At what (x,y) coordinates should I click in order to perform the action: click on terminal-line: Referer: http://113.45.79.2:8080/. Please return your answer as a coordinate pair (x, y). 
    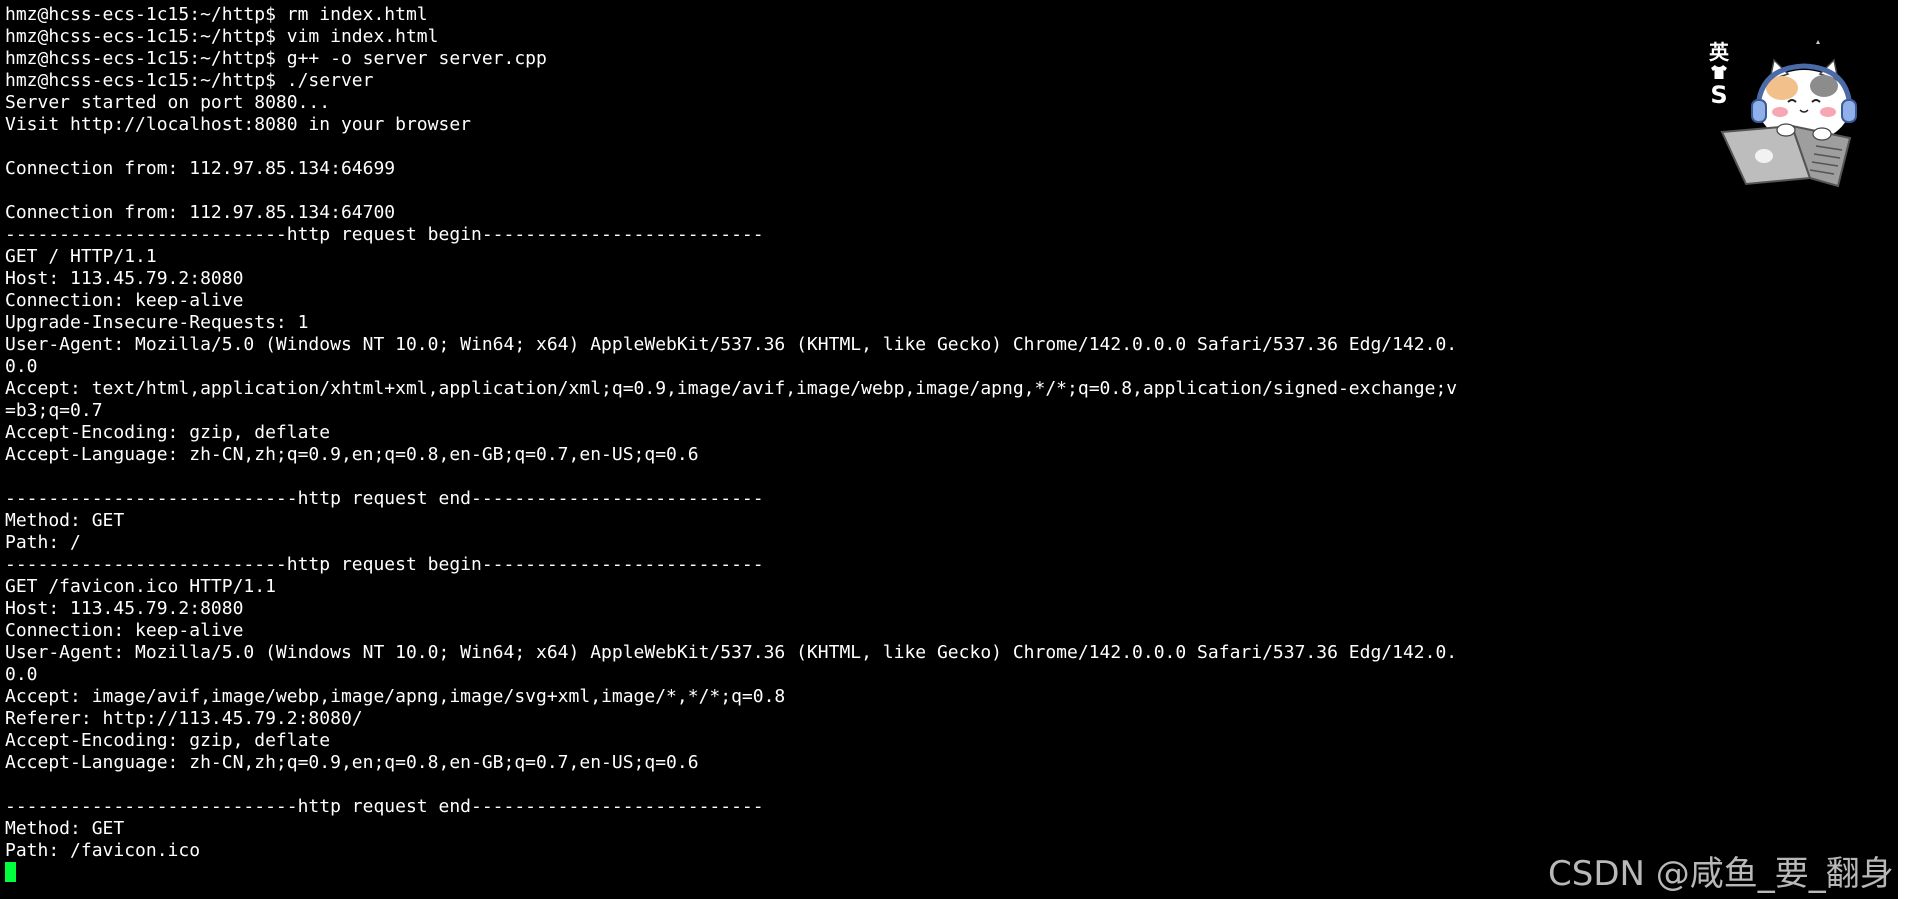
    Looking at the image, I should click on (184, 718).